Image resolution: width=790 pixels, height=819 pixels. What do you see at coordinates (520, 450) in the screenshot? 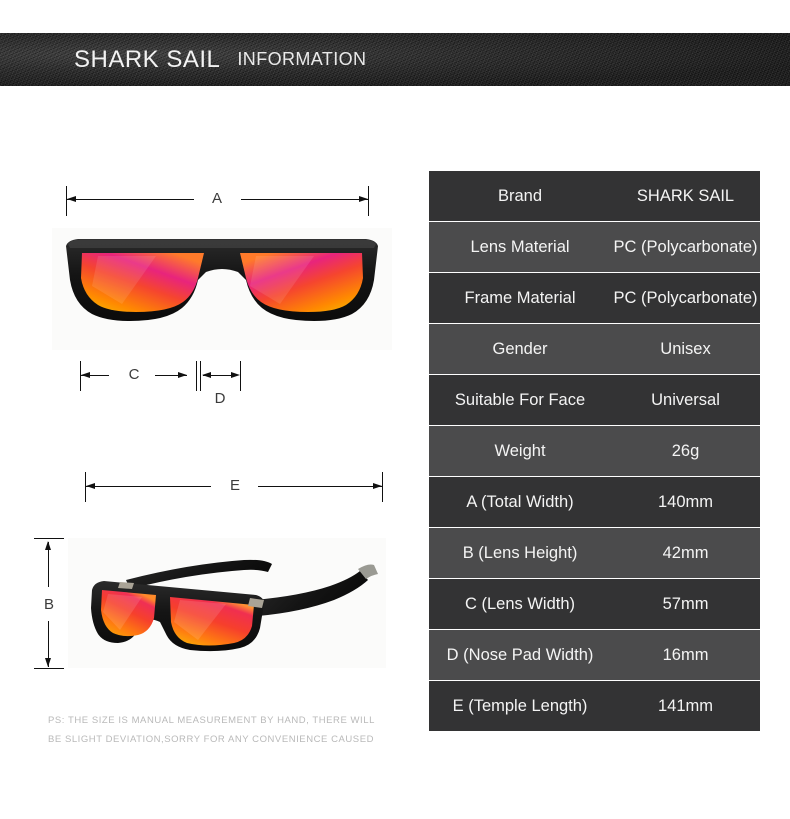
I see `spec-label: Weight` at bounding box center [520, 450].